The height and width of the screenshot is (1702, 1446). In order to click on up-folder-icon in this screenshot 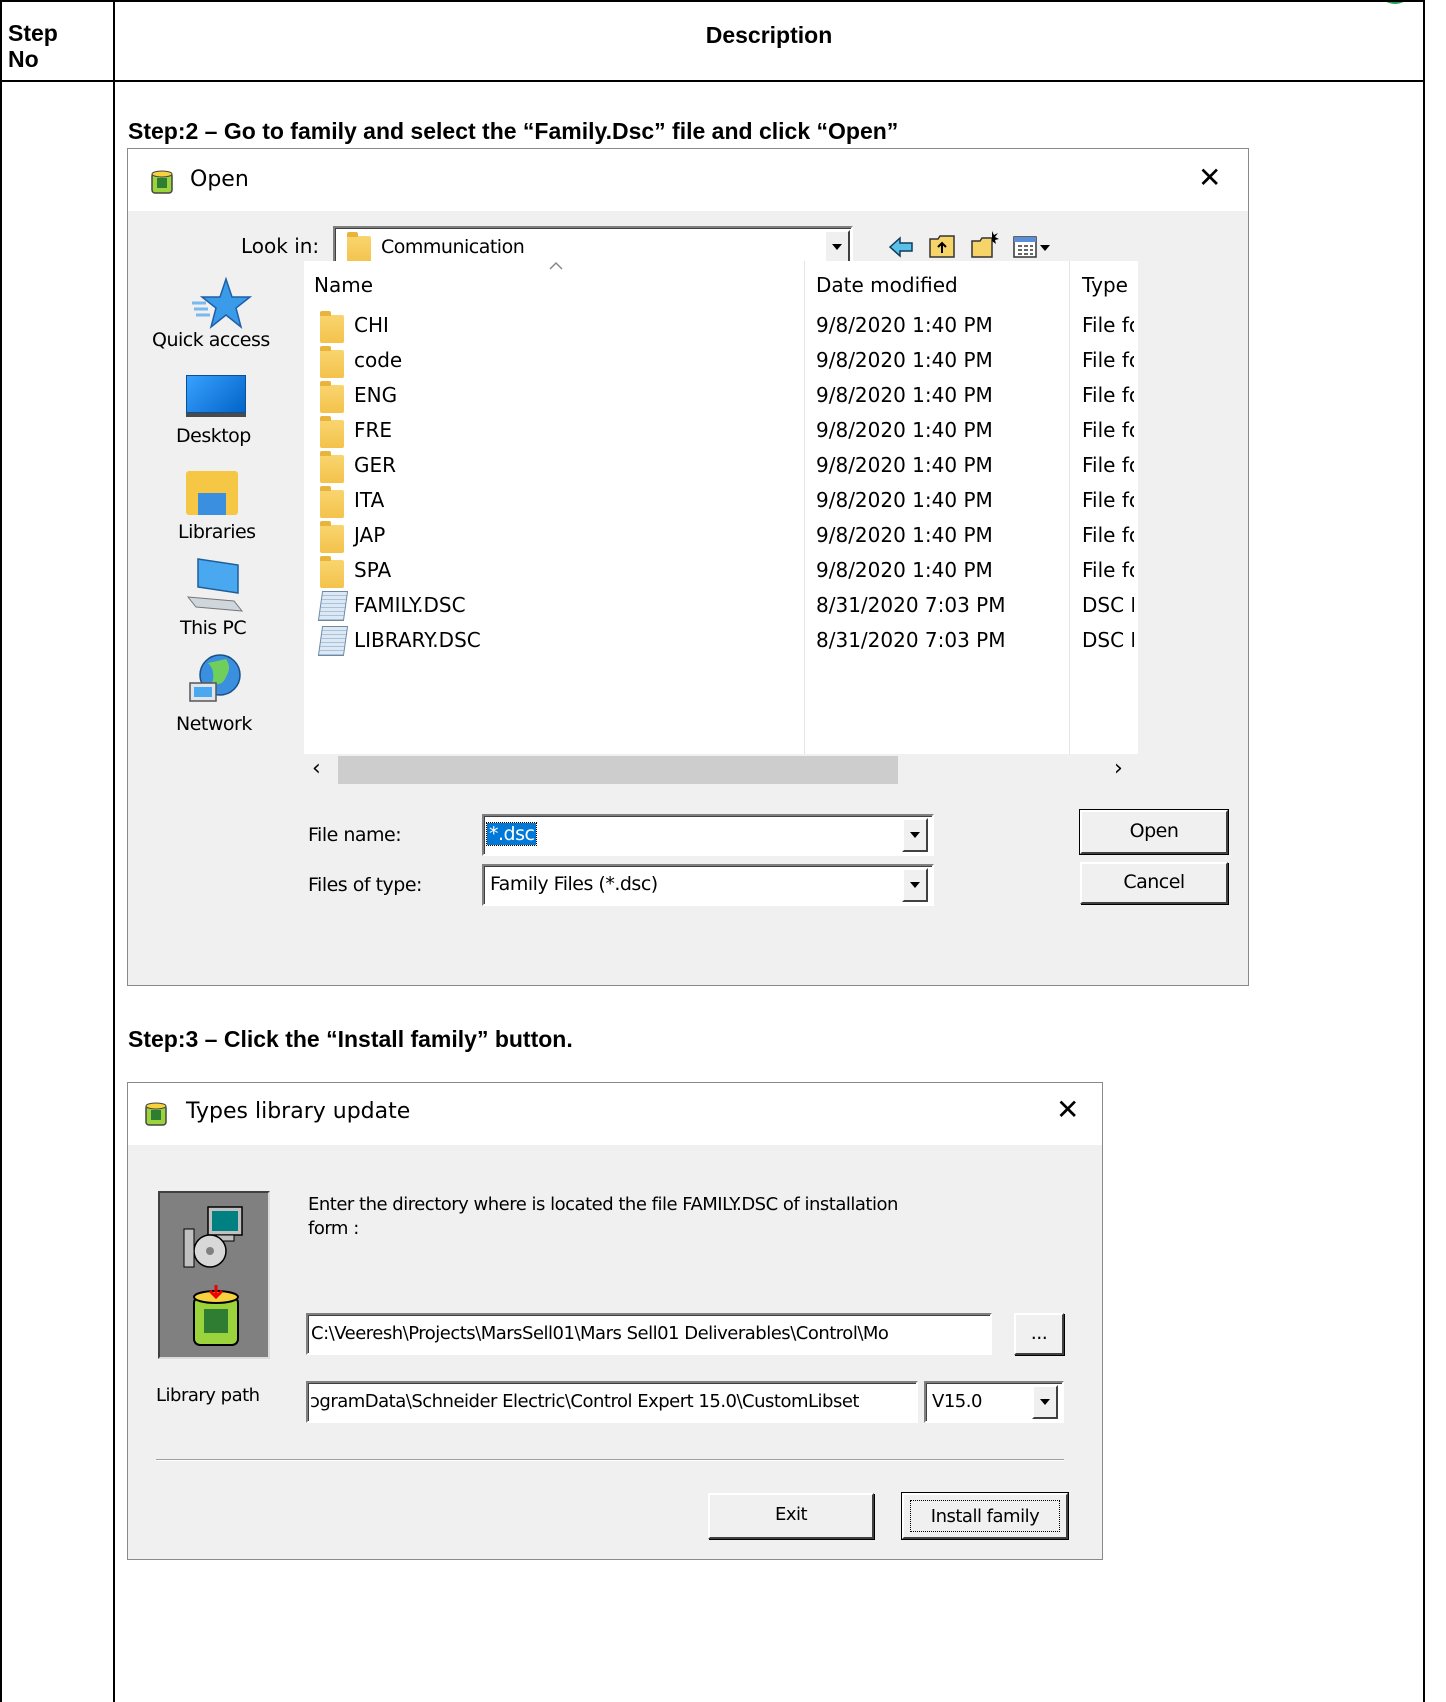, I will do `click(942, 246)`.